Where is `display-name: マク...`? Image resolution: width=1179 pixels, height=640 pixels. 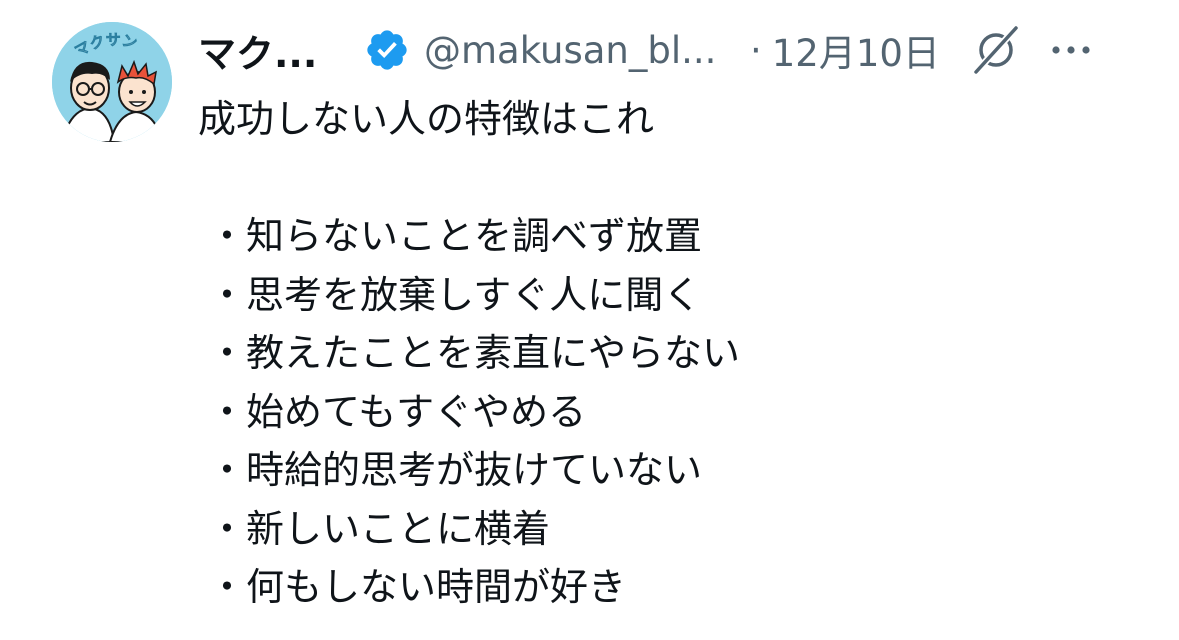 display-name: マク... is located at coordinates (272, 50).